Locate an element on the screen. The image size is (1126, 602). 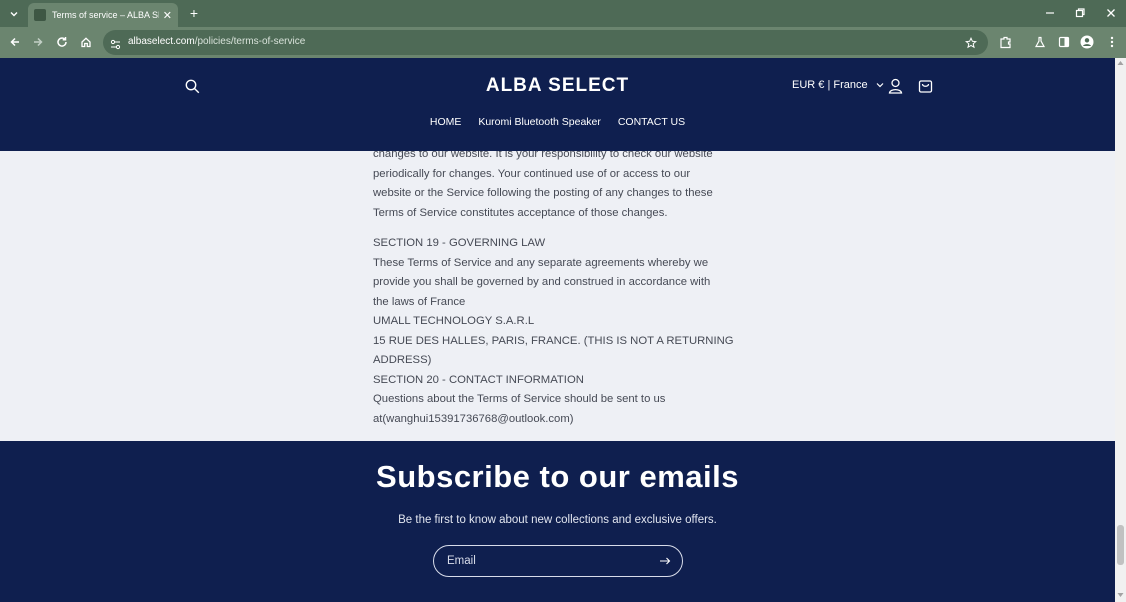
contact-email: at(wanghui15391736768@outlook.com) is located at coordinates (473, 418).